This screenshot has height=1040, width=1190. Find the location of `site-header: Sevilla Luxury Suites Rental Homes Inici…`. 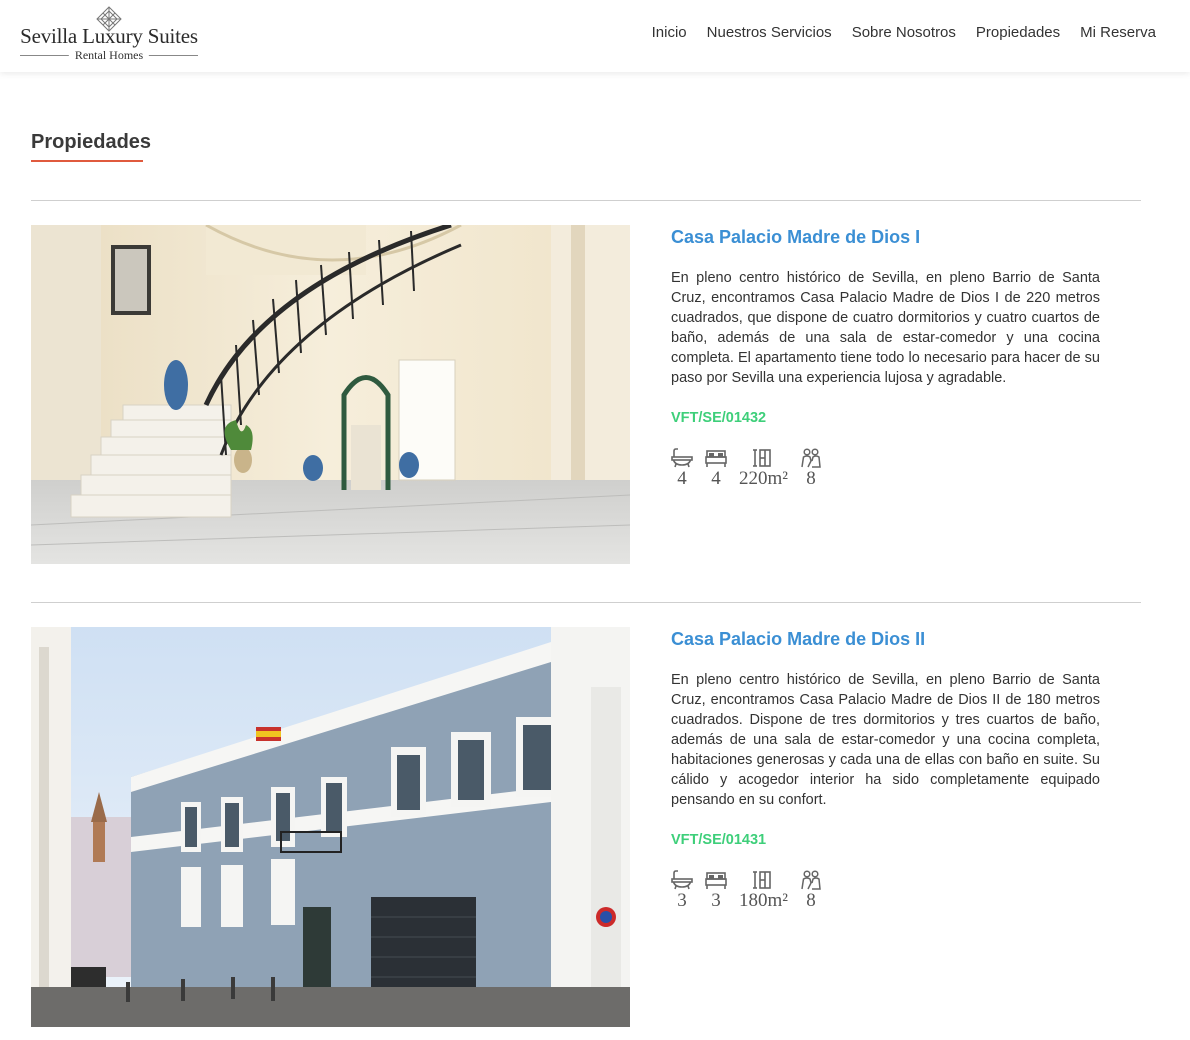

site-header: Sevilla Luxury Suites Rental Homes Inici… is located at coordinates (595, 36).